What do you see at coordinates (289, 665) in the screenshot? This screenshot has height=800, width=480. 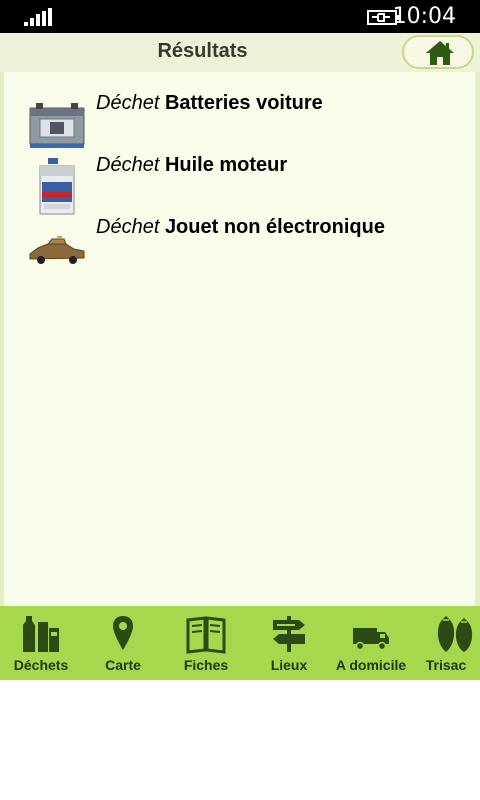 I see `tab-label: Lieux` at bounding box center [289, 665].